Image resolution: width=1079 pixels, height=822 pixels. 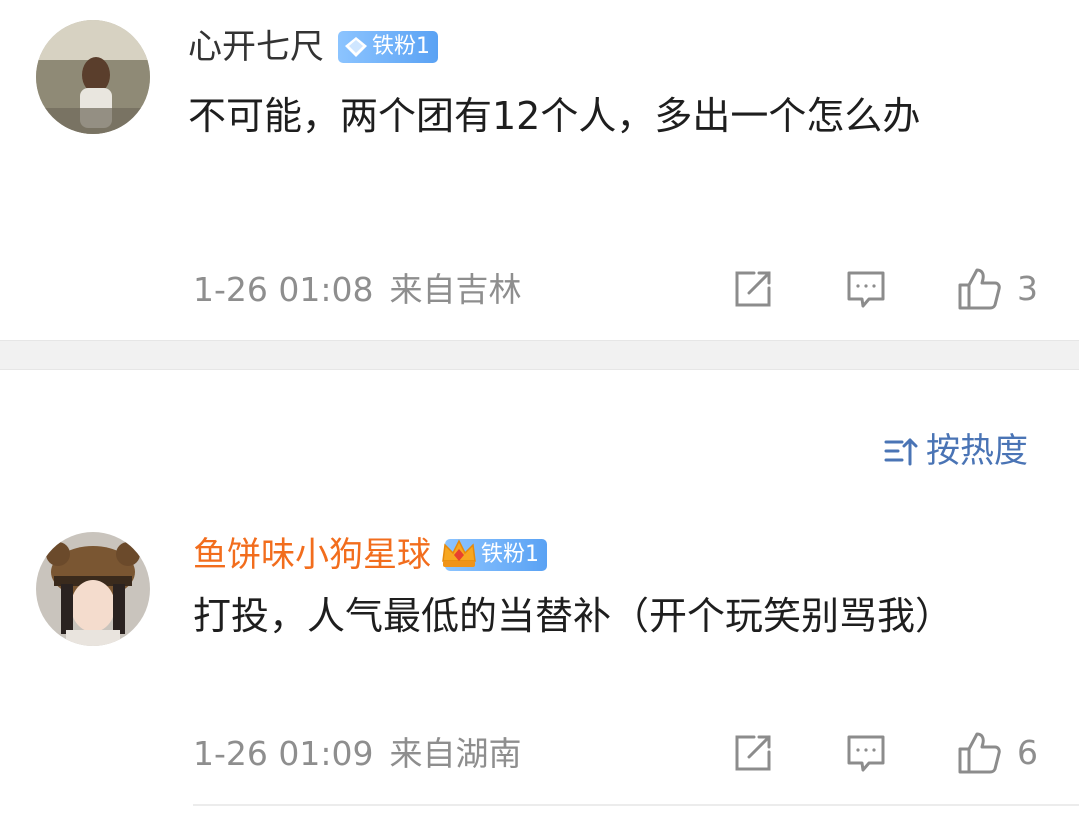 What do you see at coordinates (256, 47) in the screenshot?
I see `username: 心开七尺` at bounding box center [256, 47].